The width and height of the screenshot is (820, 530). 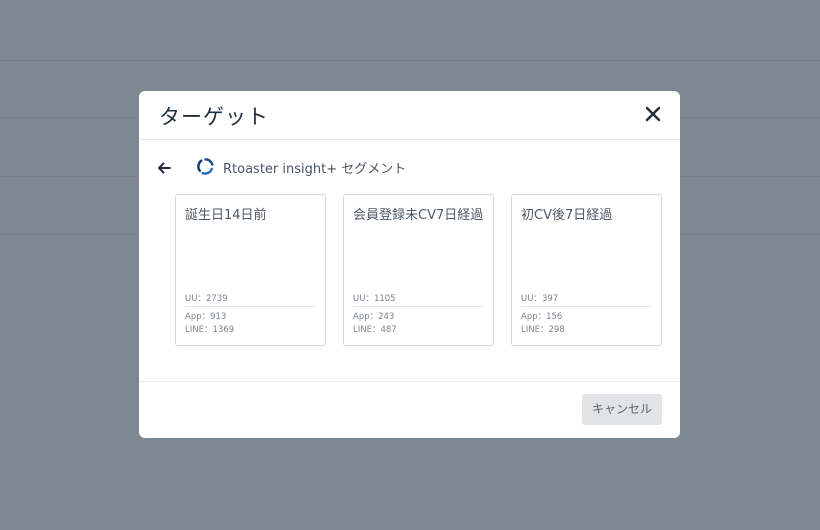 What do you see at coordinates (226, 215) in the screenshot?
I see `segment-name: 誕生日14日前` at bounding box center [226, 215].